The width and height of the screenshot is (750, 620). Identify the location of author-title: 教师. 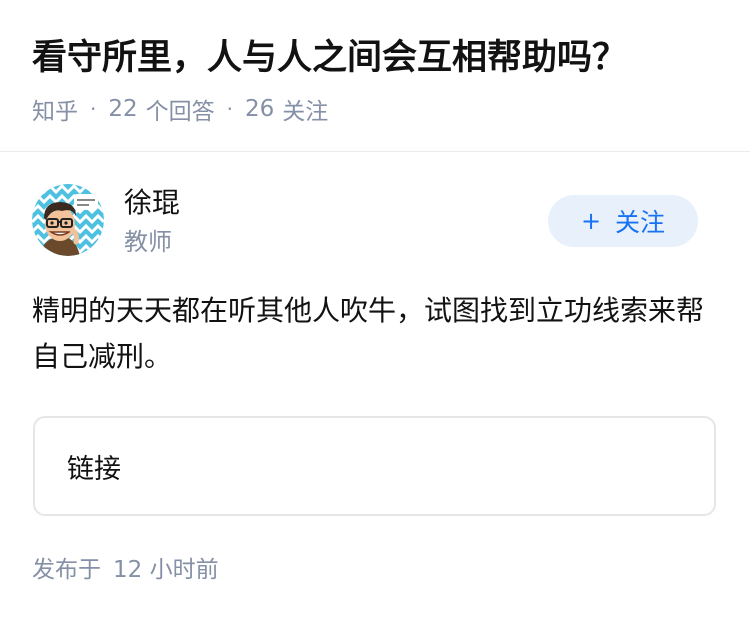
(148, 242).